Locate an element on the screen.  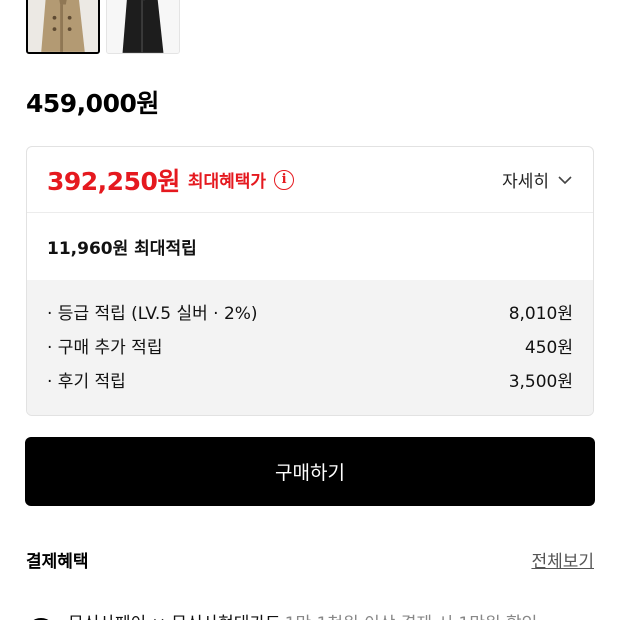
thumbnail-beige-coat is located at coordinates (63, 27).